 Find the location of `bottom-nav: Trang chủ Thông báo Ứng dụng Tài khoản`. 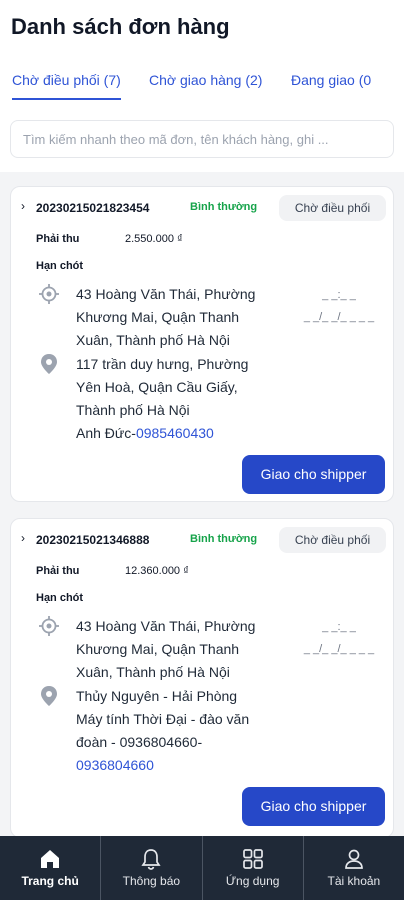

bottom-nav: Trang chủ Thông báo Ứng dụng Tài khoản is located at coordinates (202, 868).